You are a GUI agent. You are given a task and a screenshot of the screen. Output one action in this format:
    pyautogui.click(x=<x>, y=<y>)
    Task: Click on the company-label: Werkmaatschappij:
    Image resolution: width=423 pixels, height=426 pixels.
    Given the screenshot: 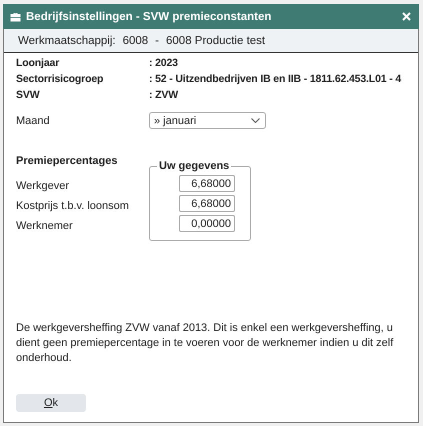 What is the action you would take?
    pyautogui.click(x=67, y=40)
    